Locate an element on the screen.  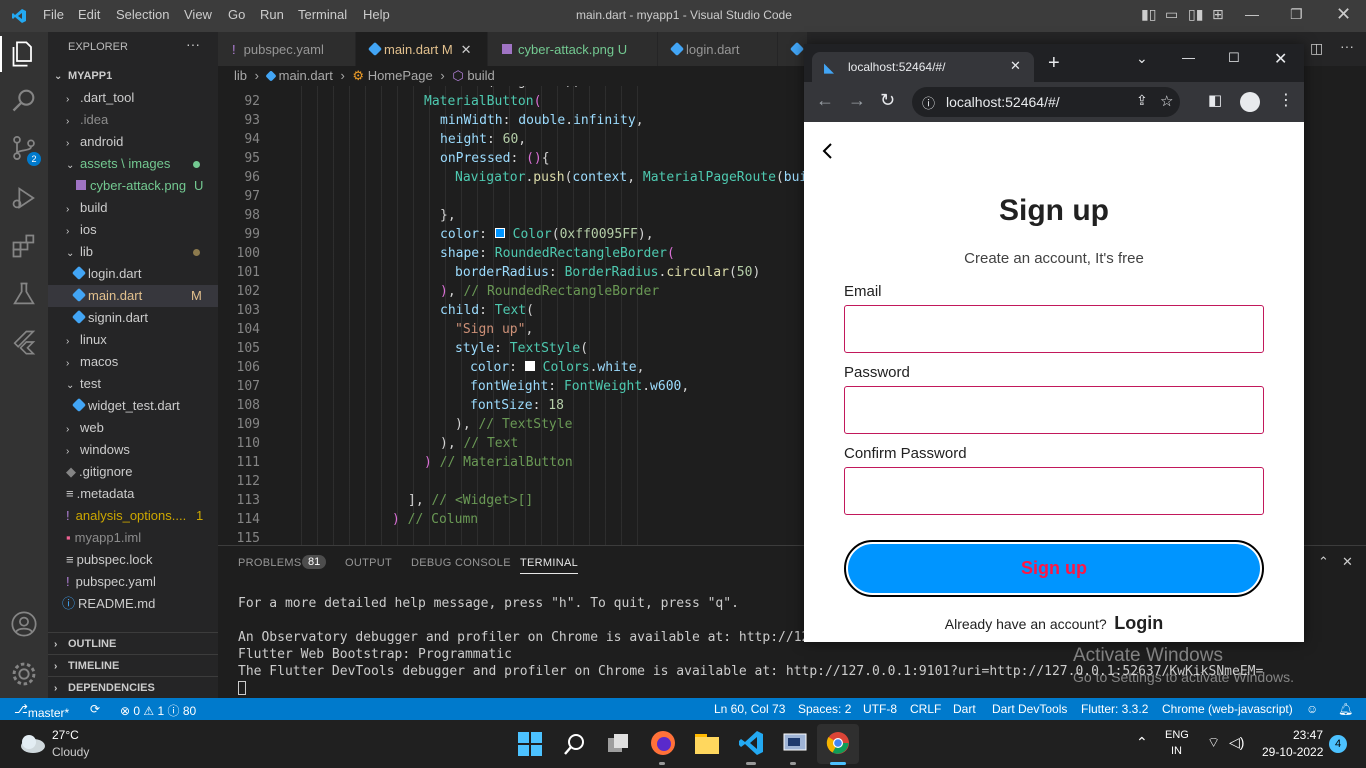
tree-item-lib: ⌄ lib is located at coordinates (133, 252).